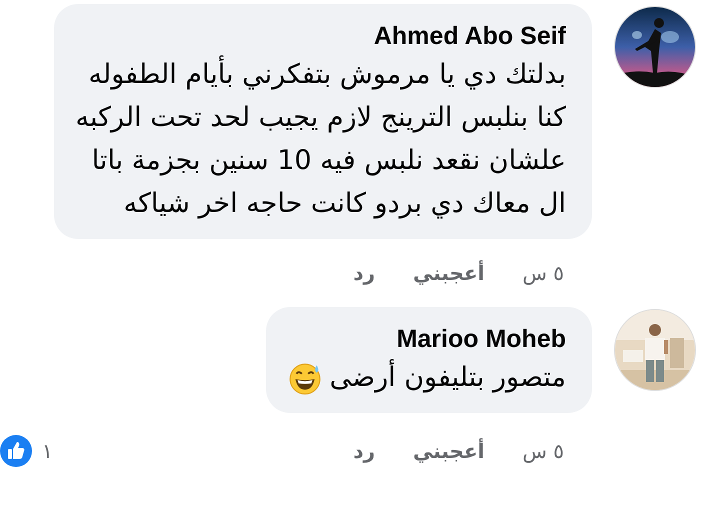 This screenshot has width=720, height=519. Describe the element at coordinates (321, 36) in the screenshot. I see `author-name: Ahmed Abo Seif` at that location.